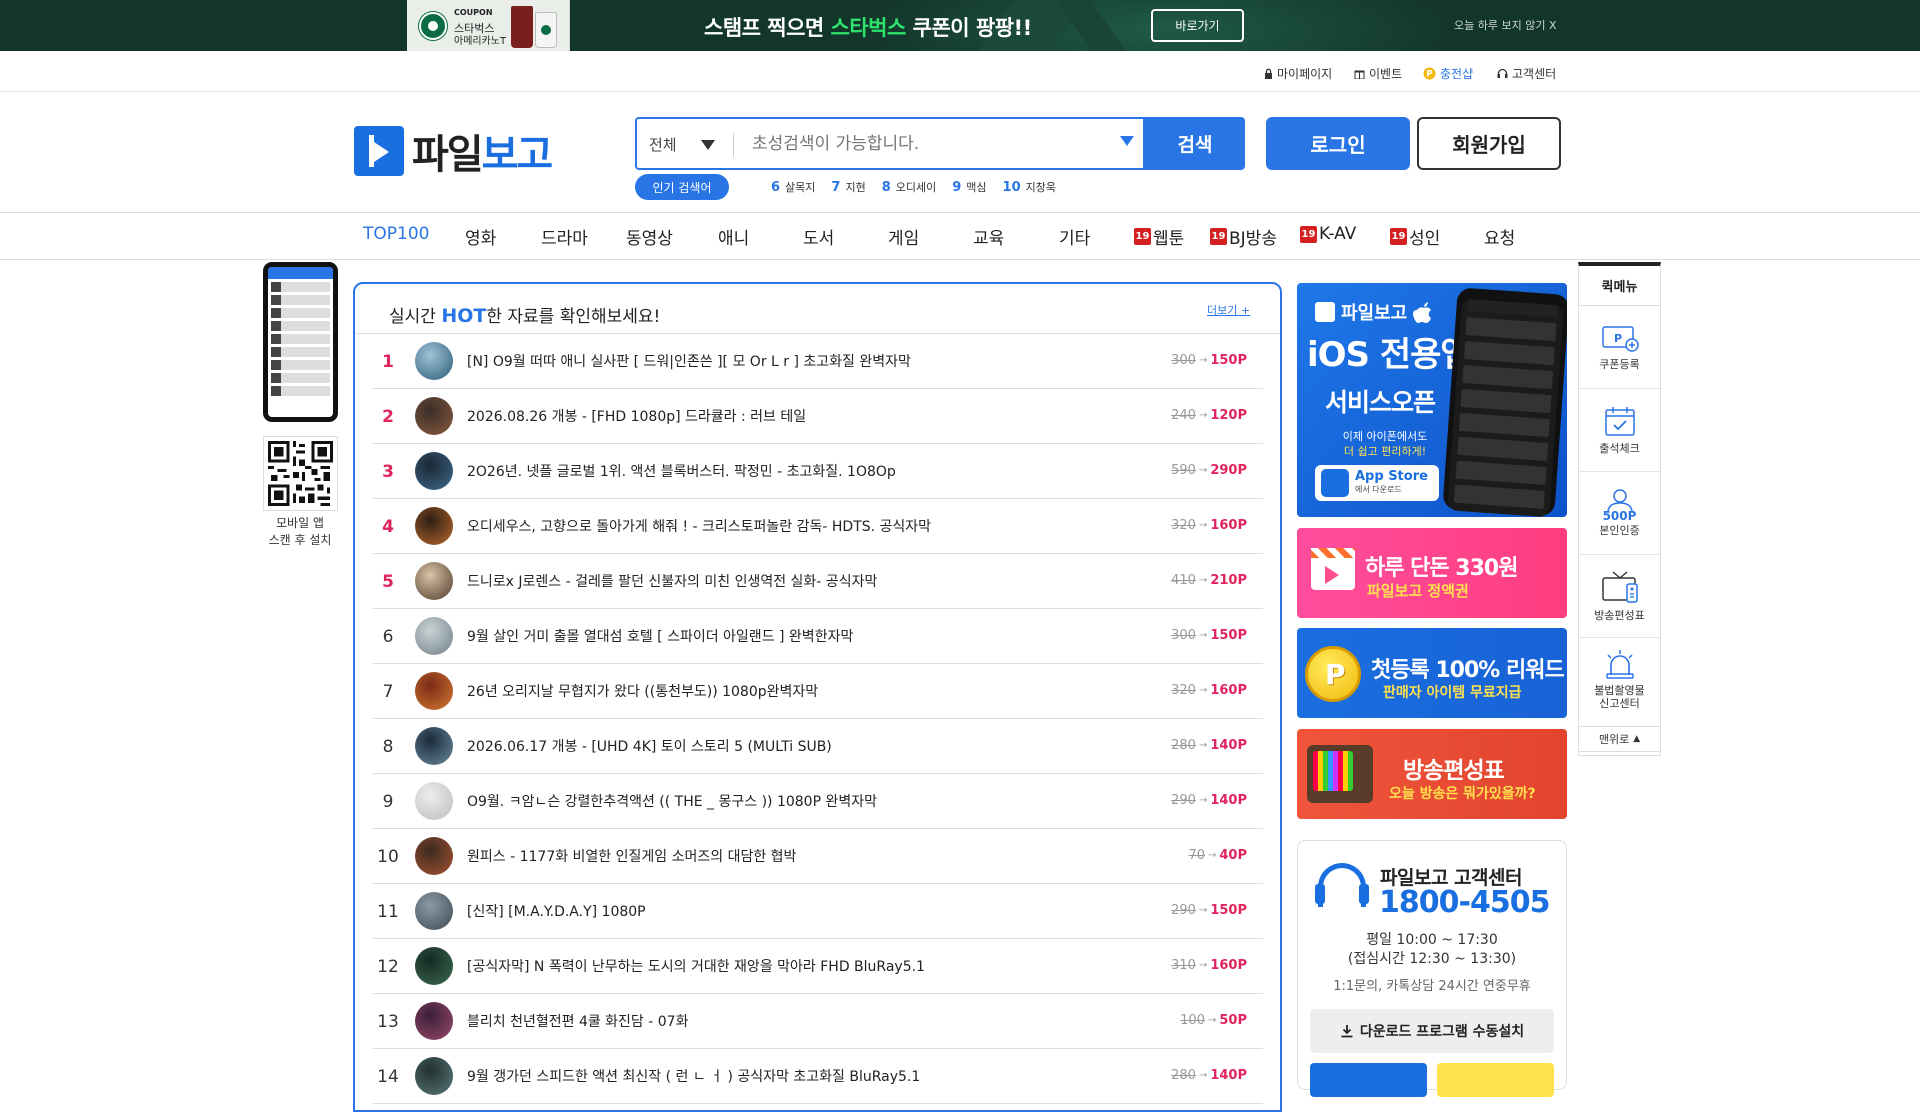  I want to click on nav-kav-label: K-AV, so click(1338, 234).